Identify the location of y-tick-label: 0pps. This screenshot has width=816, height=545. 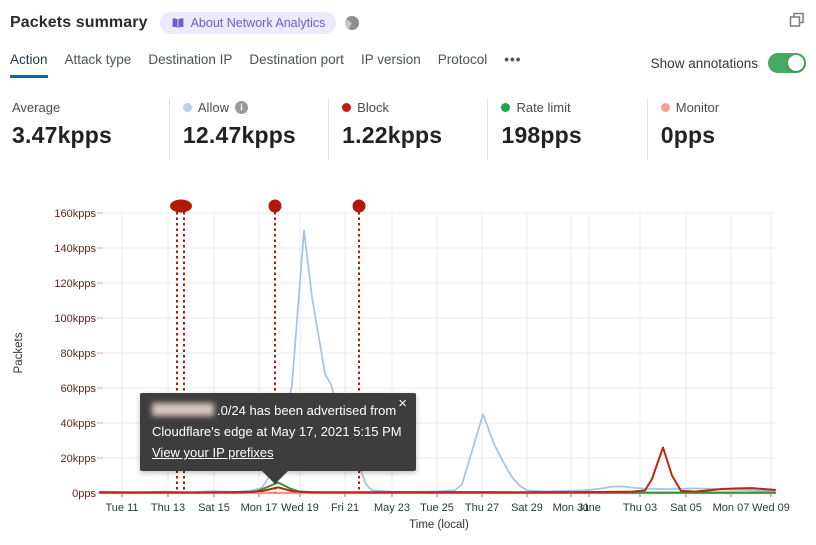
(84, 494).